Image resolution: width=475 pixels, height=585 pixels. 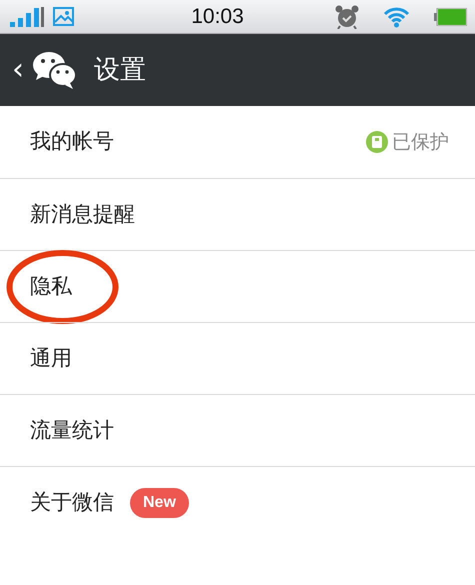 What do you see at coordinates (347, 16) in the screenshot?
I see `alarm-clock-icon` at bounding box center [347, 16].